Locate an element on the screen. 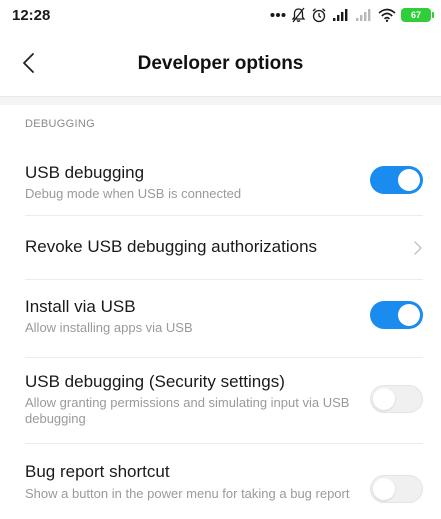 This screenshot has height=519, width=441. battery-icon: 67 is located at coordinates (417, 15).